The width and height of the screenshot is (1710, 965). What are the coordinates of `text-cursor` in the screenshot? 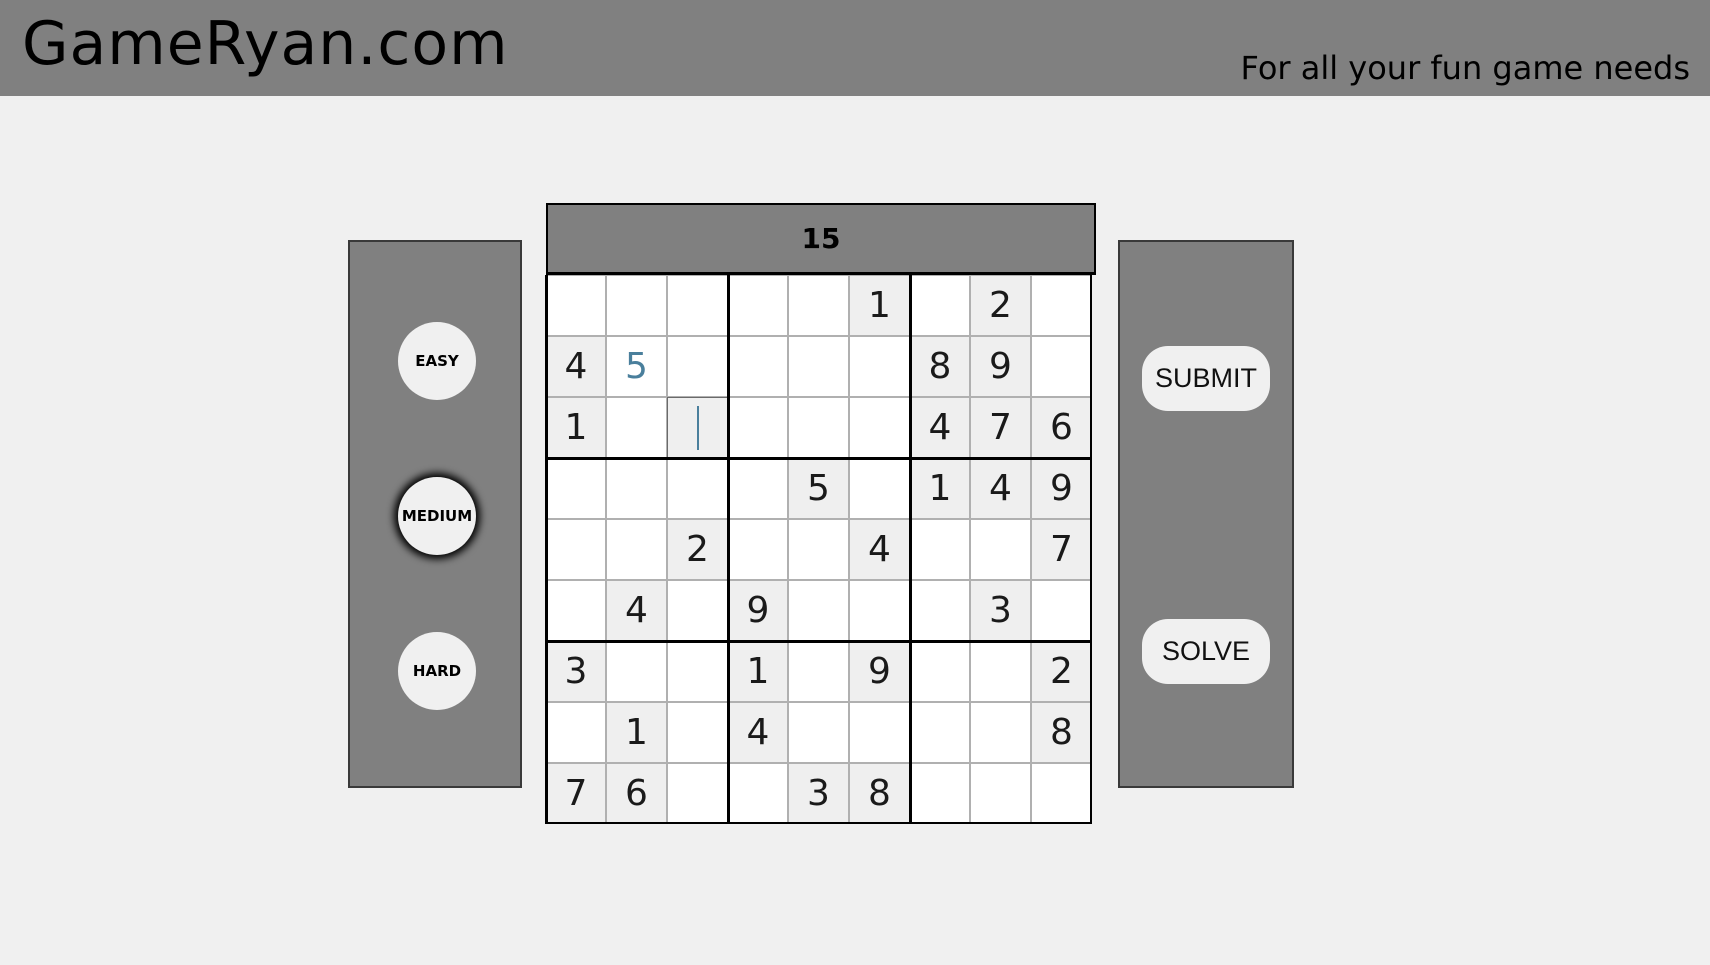 It's located at (697, 427).